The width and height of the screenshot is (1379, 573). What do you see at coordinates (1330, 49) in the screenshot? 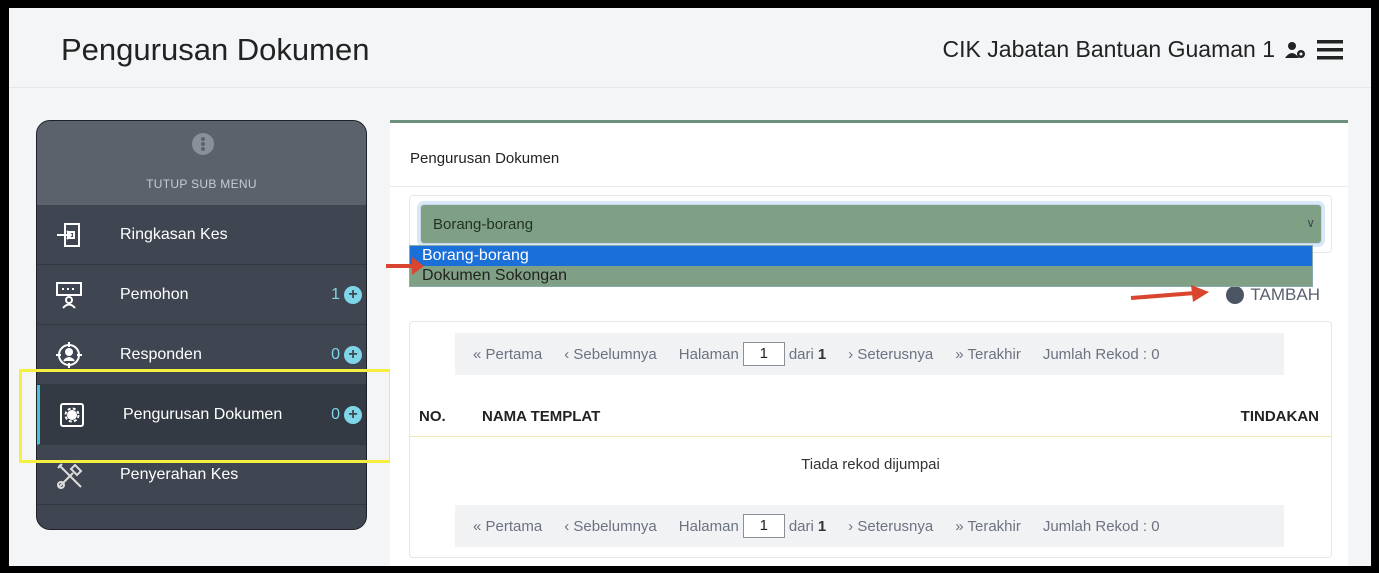
I see `hamburger-menu-icon` at bounding box center [1330, 49].